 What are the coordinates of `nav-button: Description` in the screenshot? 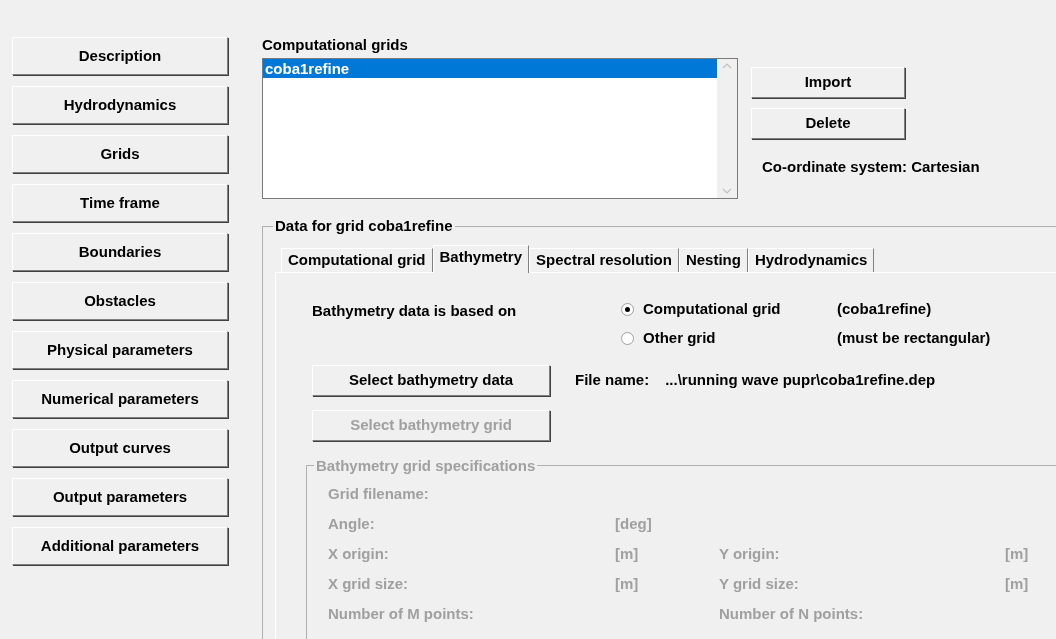 It's located at (120, 56).